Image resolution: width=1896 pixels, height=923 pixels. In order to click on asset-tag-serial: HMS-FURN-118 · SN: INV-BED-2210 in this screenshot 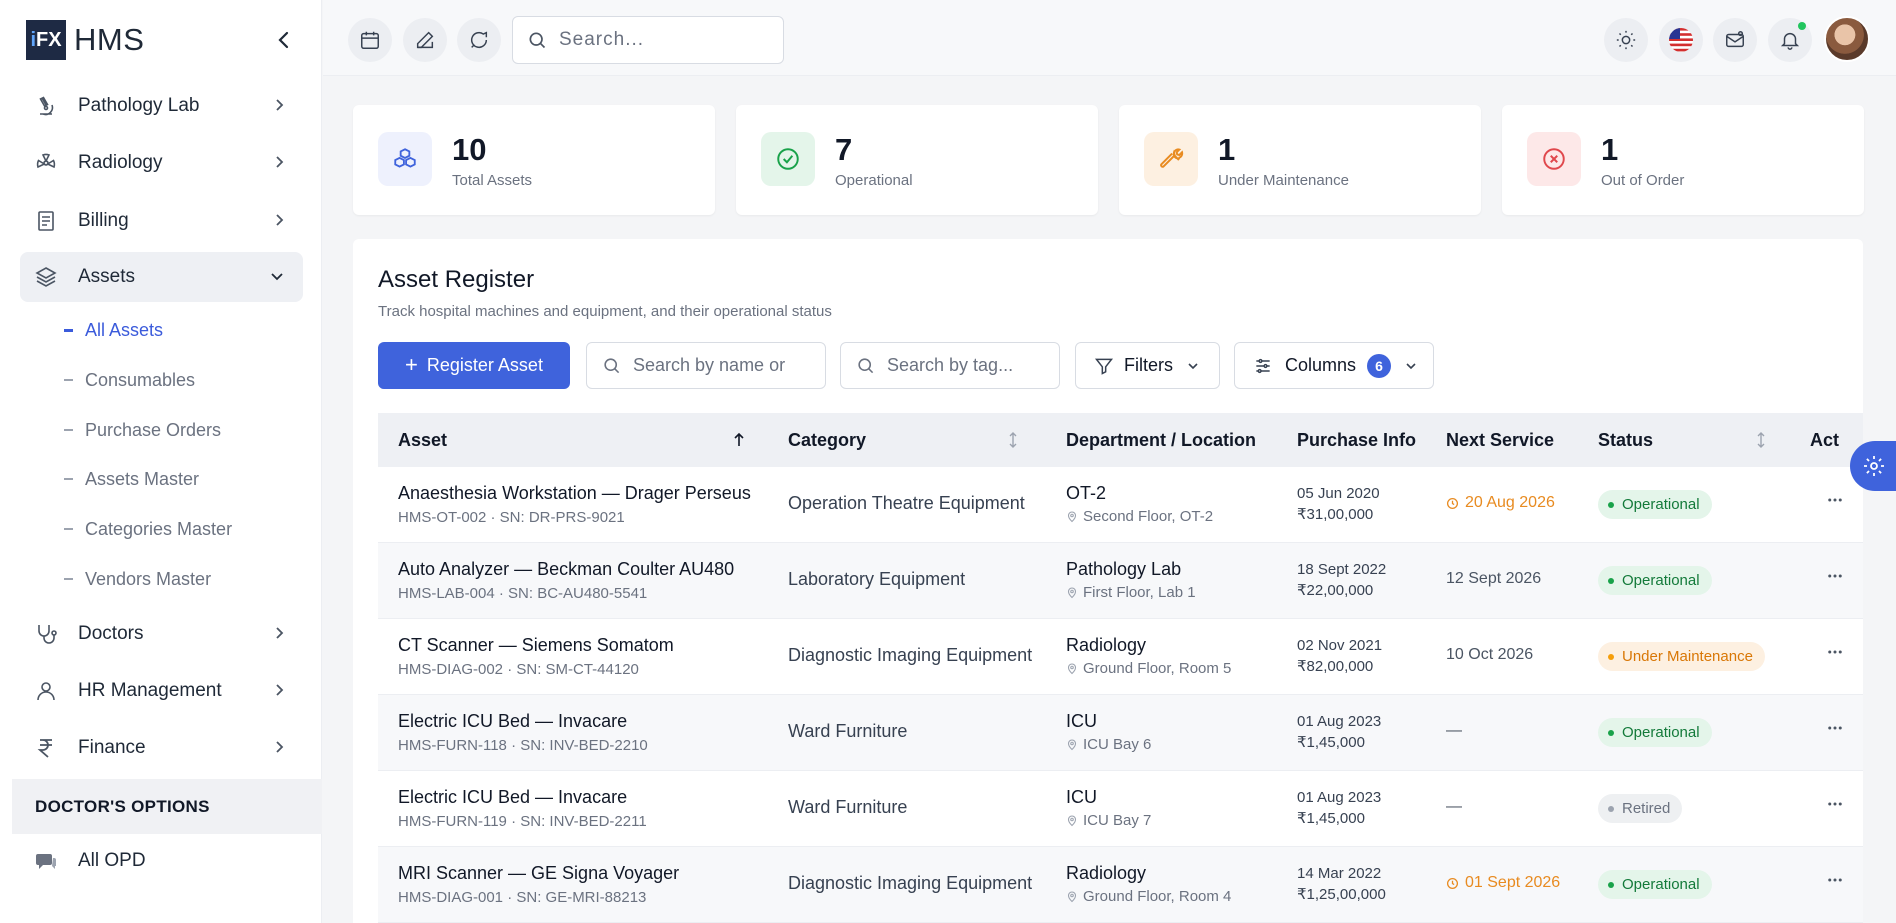, I will do `click(523, 745)`.